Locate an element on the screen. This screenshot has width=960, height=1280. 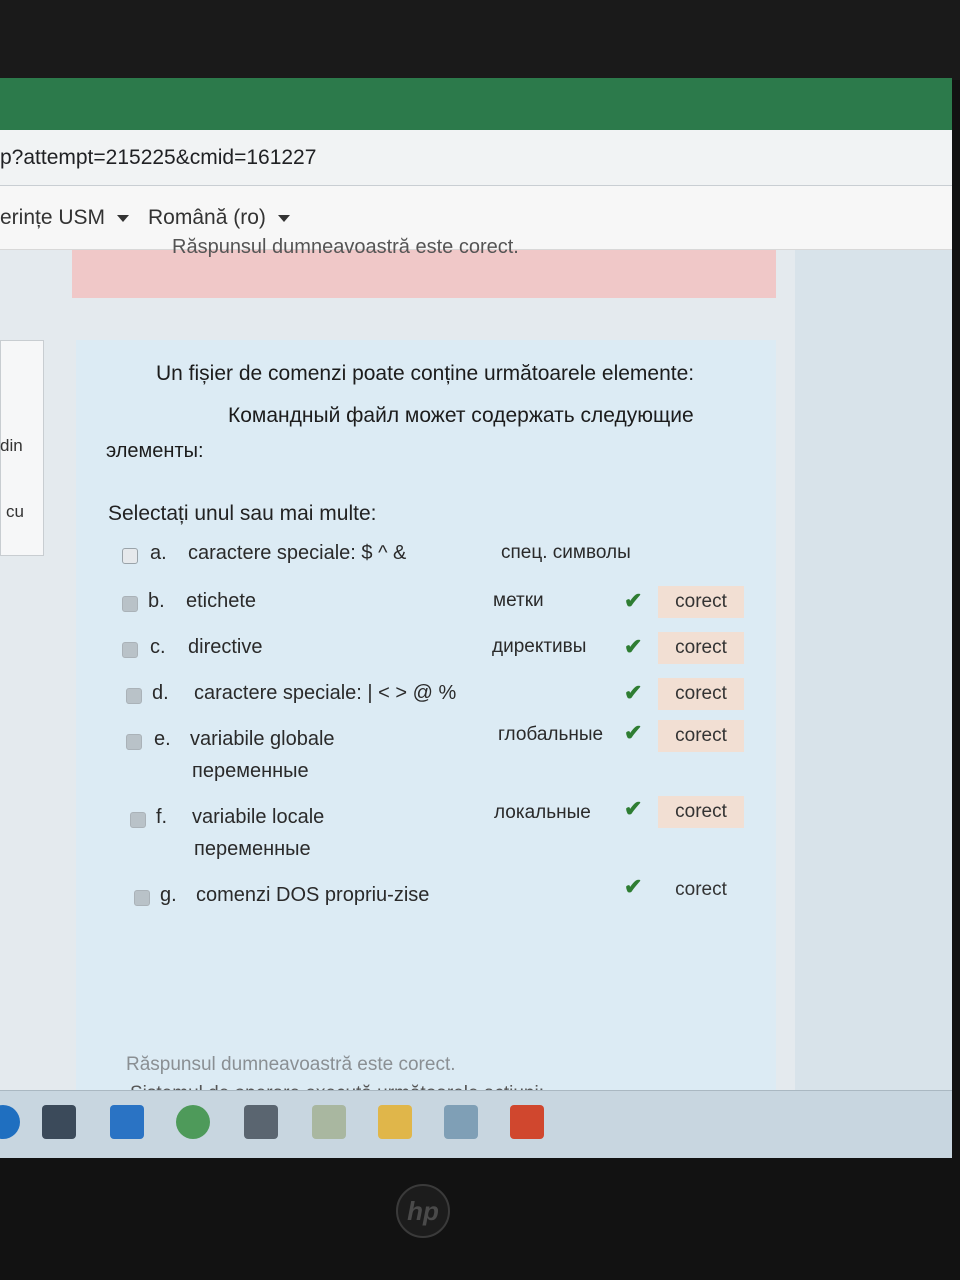
store-icon is located at coordinates (59, 1122).